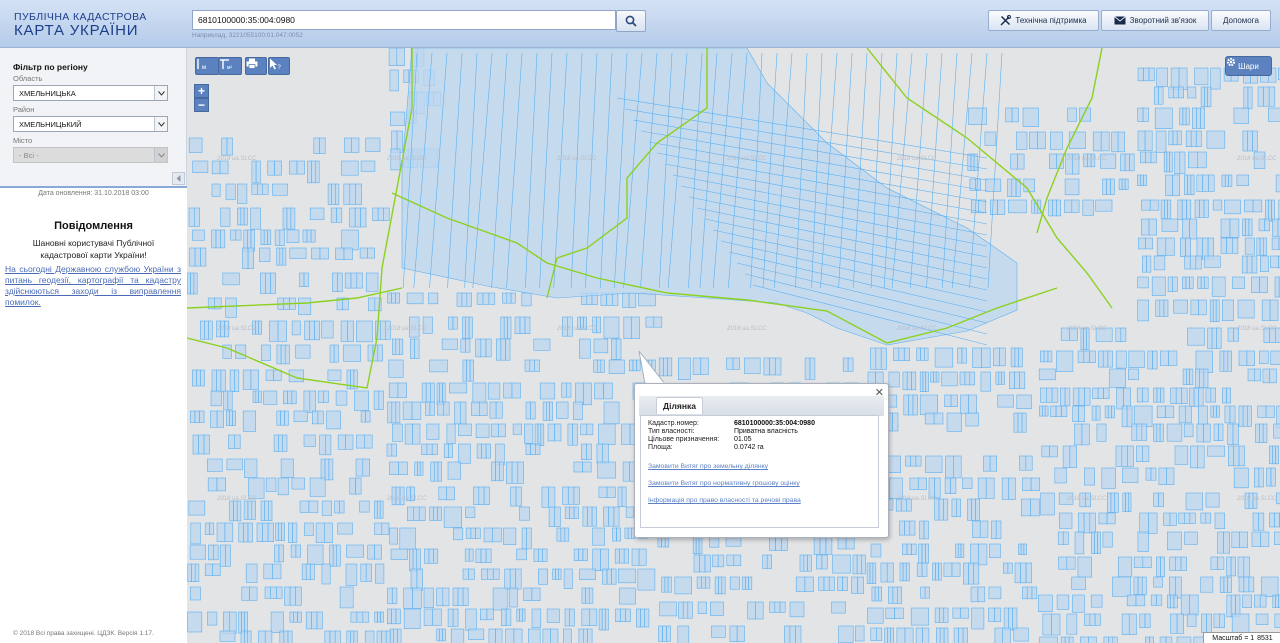 This screenshot has width=1280, height=643. What do you see at coordinates (631, 21) in the screenshot?
I see `search-button` at bounding box center [631, 21].